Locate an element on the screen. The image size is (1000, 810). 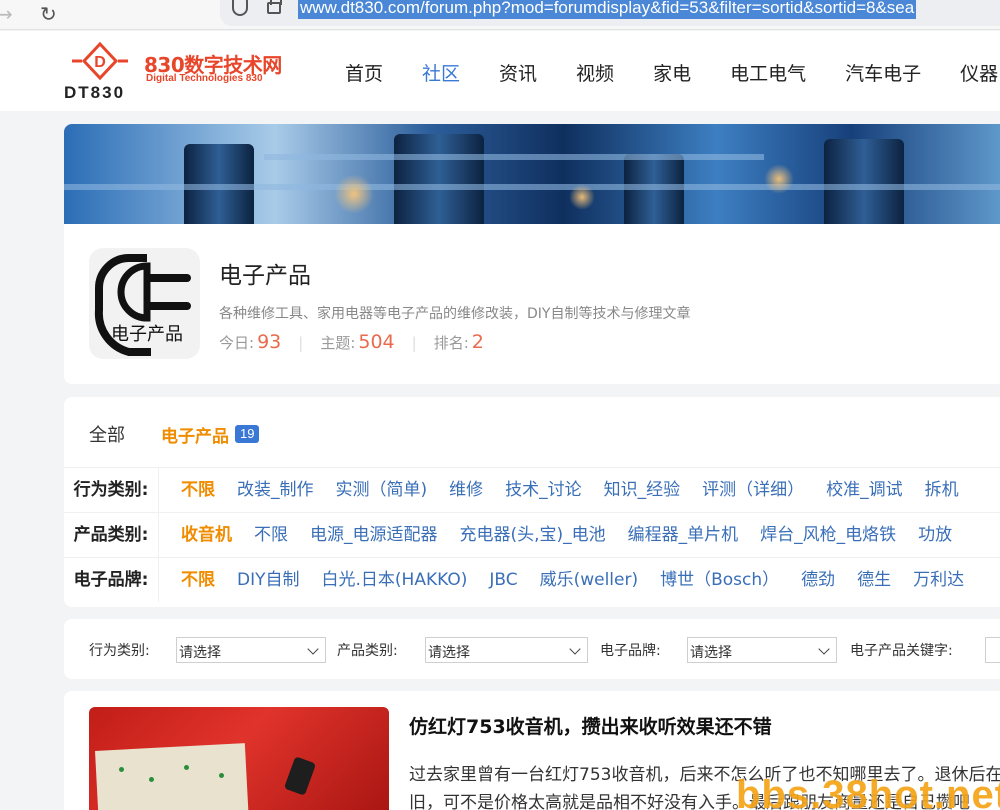
filter-option: 博世（Bosch） is located at coordinates (719, 580).